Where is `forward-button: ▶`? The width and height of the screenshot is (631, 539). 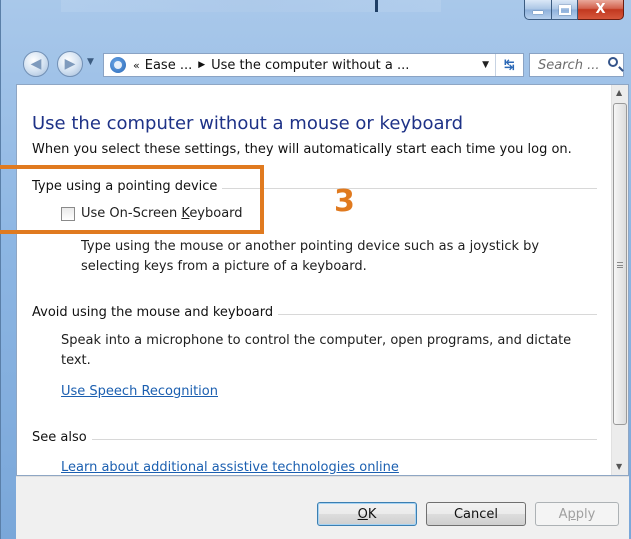
forward-button: ▶ is located at coordinates (70, 64).